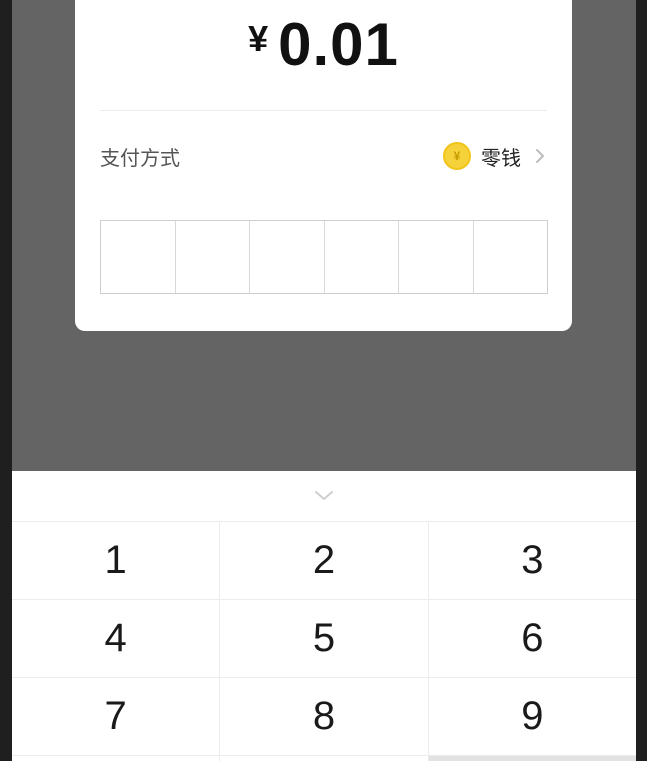 This screenshot has height=761, width=647. I want to click on keypad-row: 1 2 3, so click(324, 560).